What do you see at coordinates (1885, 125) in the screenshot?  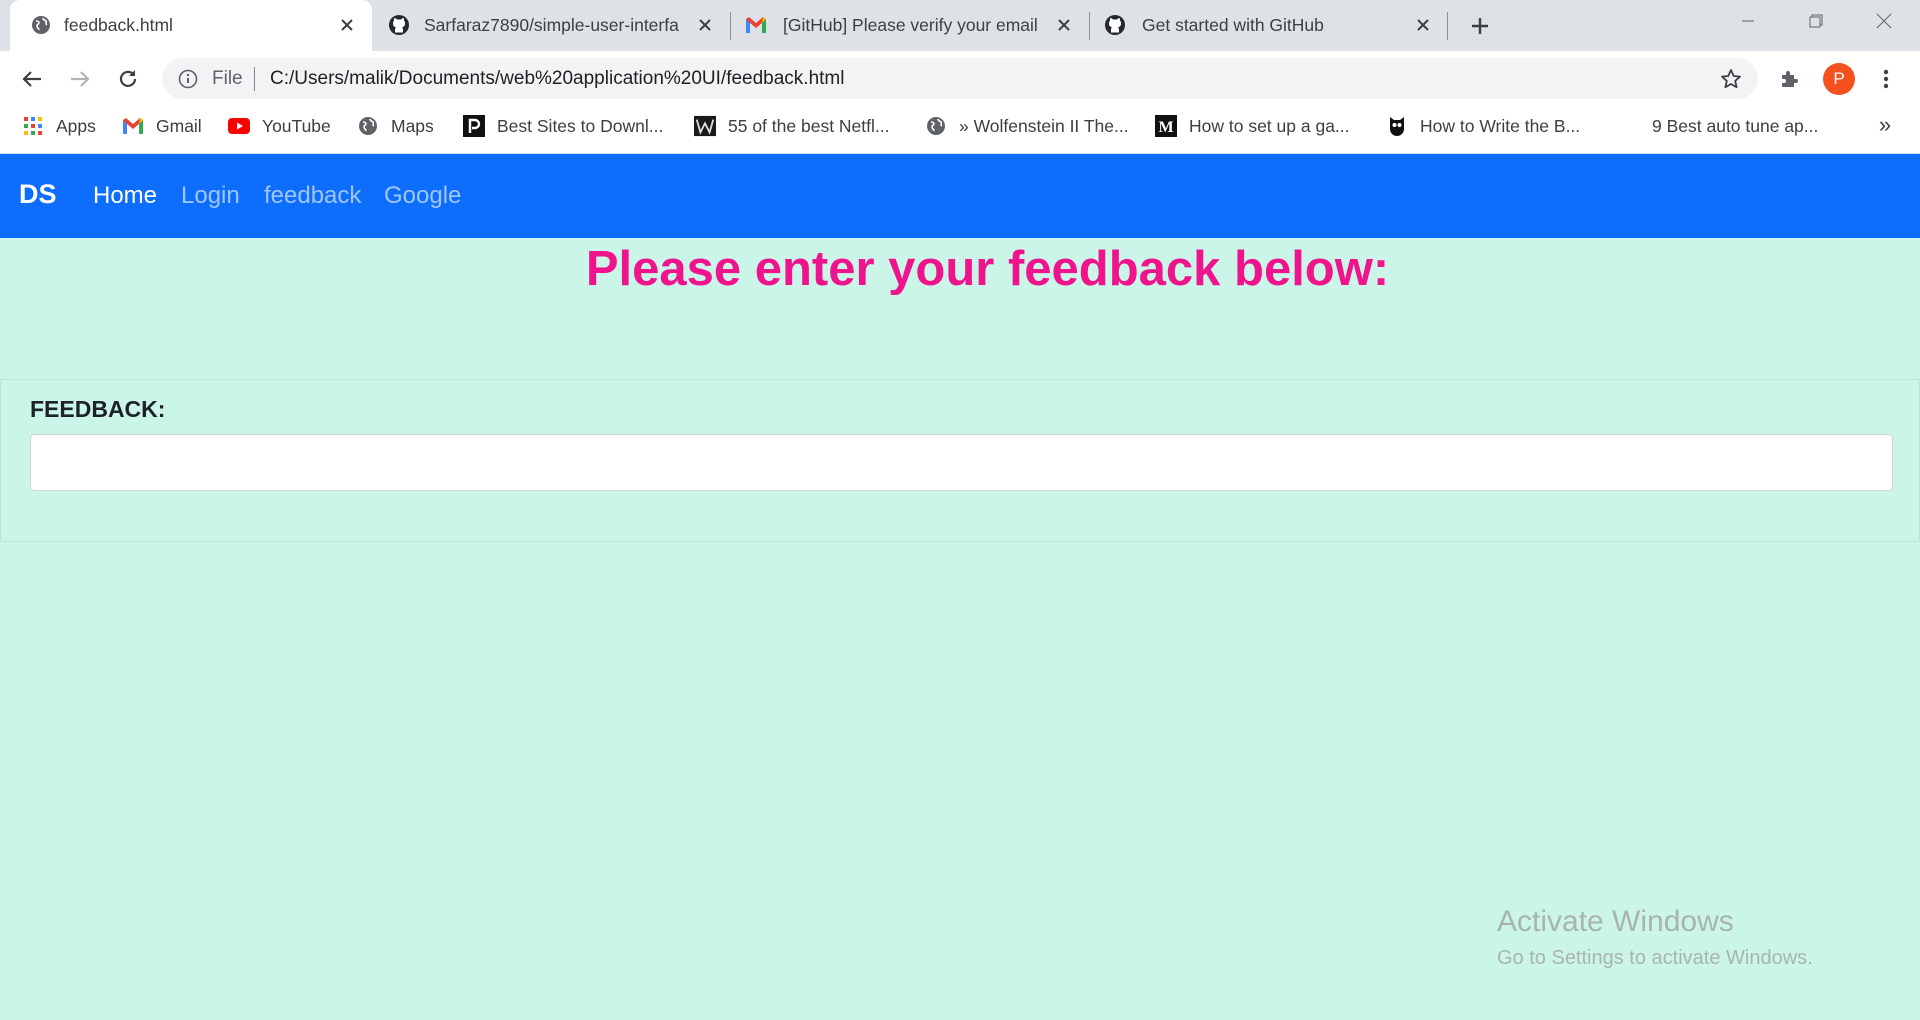 I see `bookmarks-overflow-button: »` at bounding box center [1885, 125].